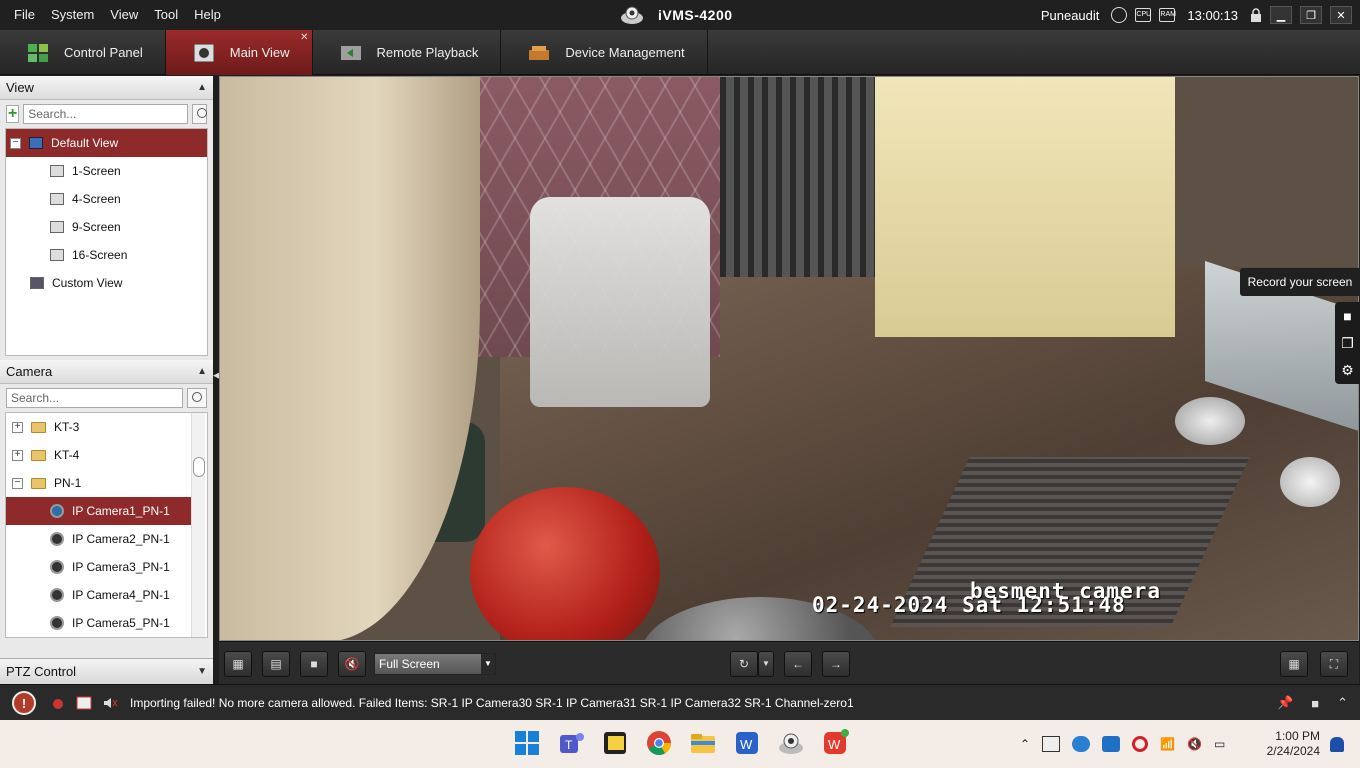 This screenshot has height=768, width=1360. What do you see at coordinates (1281, 15) in the screenshot?
I see `minimize-button: ▁` at bounding box center [1281, 15].